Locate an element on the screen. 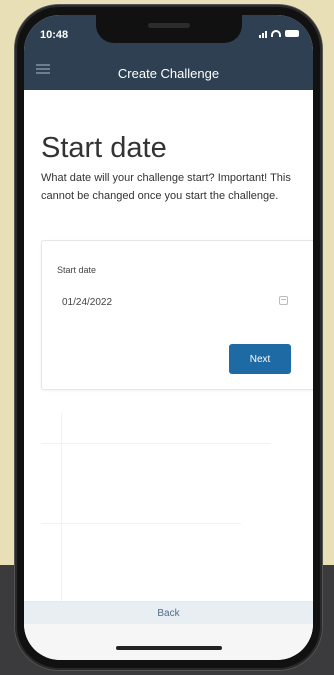 This screenshot has height=675, width=334. wifi-icon is located at coordinates (276, 33).